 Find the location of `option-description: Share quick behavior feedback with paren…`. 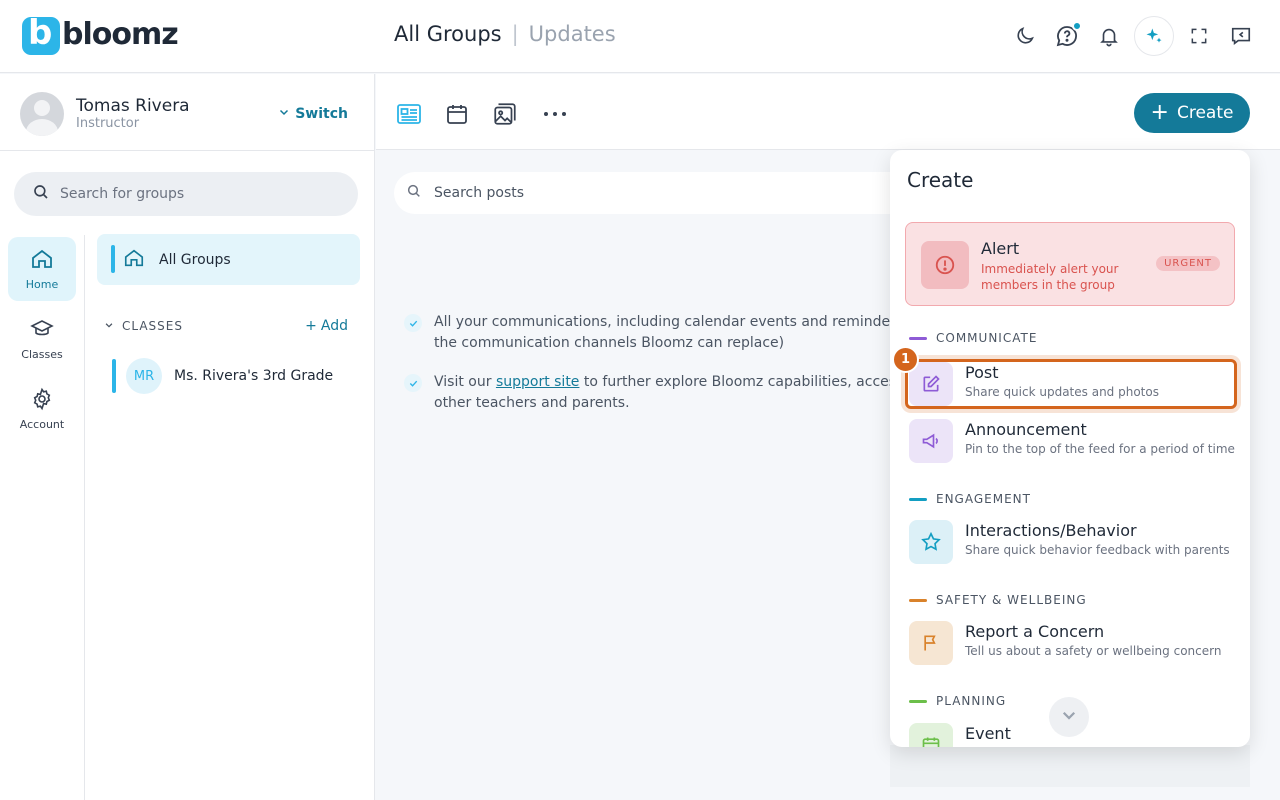

option-description: Share quick behavior feedback with paren… is located at coordinates (1097, 550).